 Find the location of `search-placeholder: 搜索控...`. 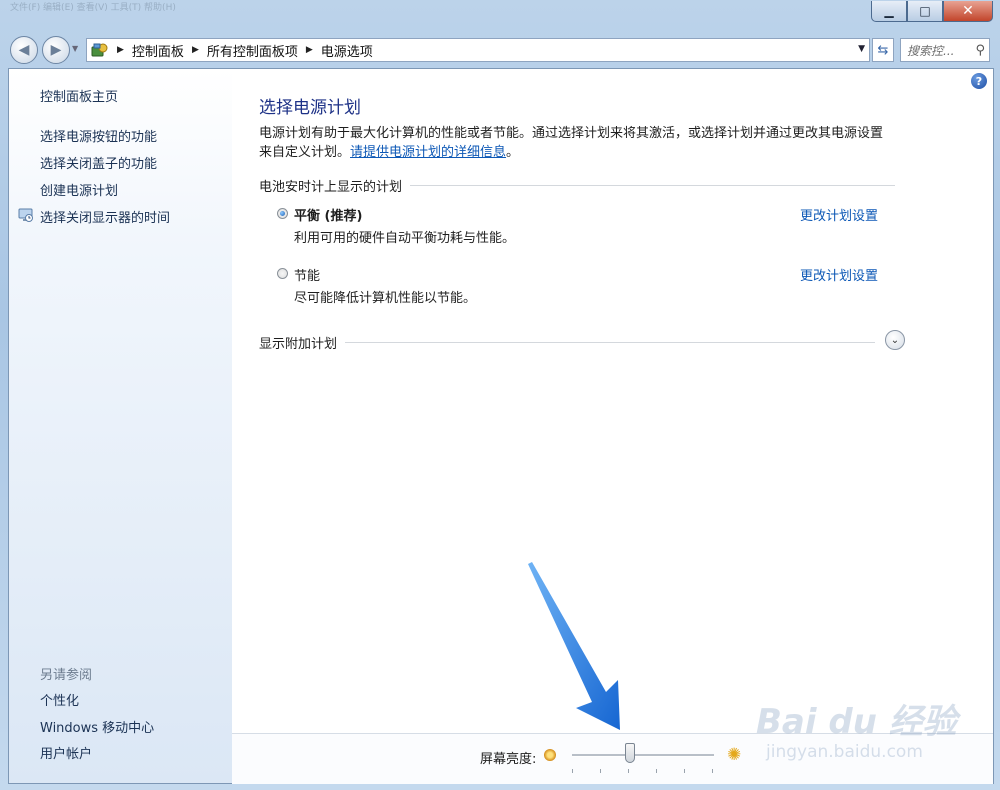

search-placeholder: 搜索控... is located at coordinates (931, 50).